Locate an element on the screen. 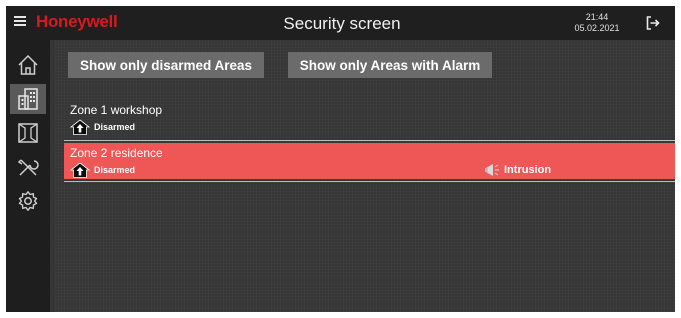  hamburger-icon is located at coordinates (20, 21).